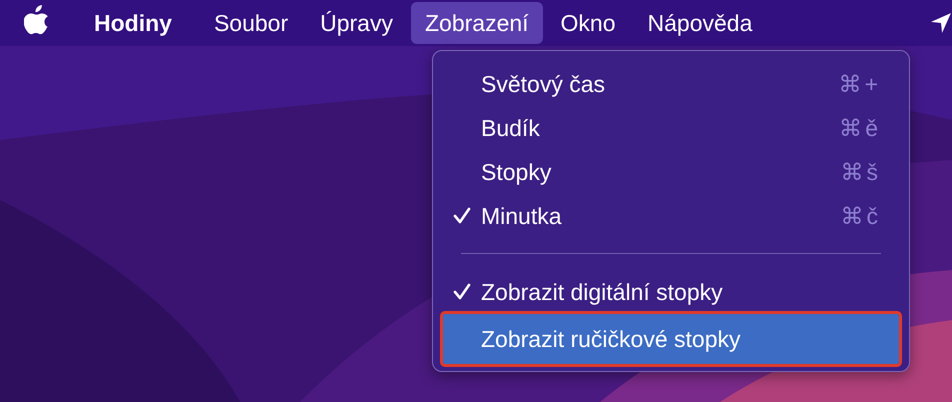 This screenshot has height=402, width=952. Describe the element at coordinates (859, 84) in the screenshot. I see `keyboard-shortcut: ⌘+` at that location.